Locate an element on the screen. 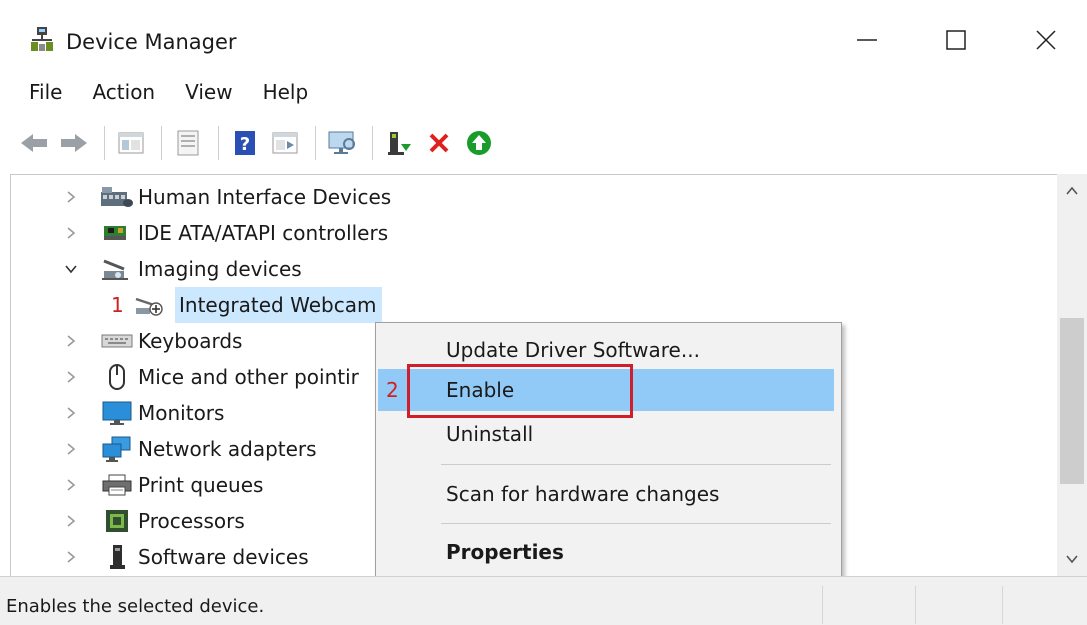 Image resolution: width=1087 pixels, height=625 pixels. scroll-up-button is located at coordinates (1072, 191).